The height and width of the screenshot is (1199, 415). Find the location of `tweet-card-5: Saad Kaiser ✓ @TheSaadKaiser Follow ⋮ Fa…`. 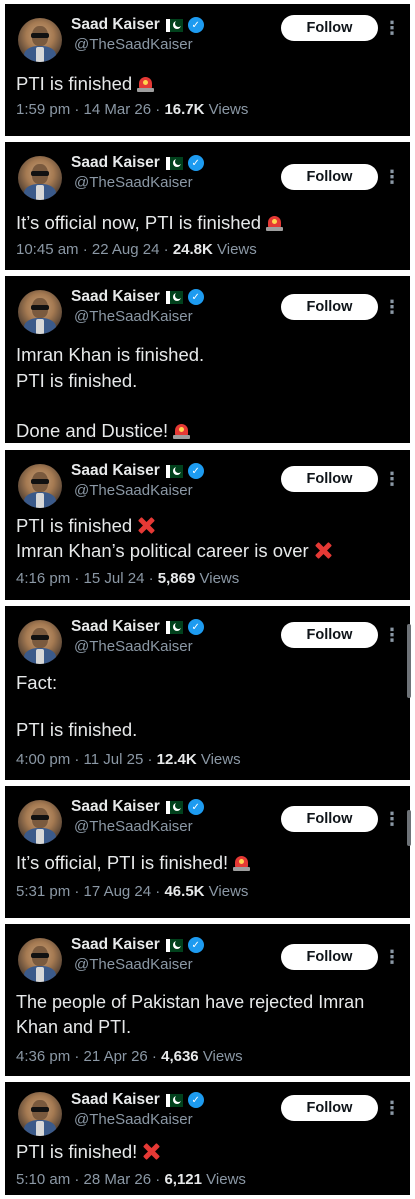

tweet-card-5: Saad Kaiser ✓ @TheSaadKaiser Follow ⋮ Fa… is located at coordinates (208, 693).